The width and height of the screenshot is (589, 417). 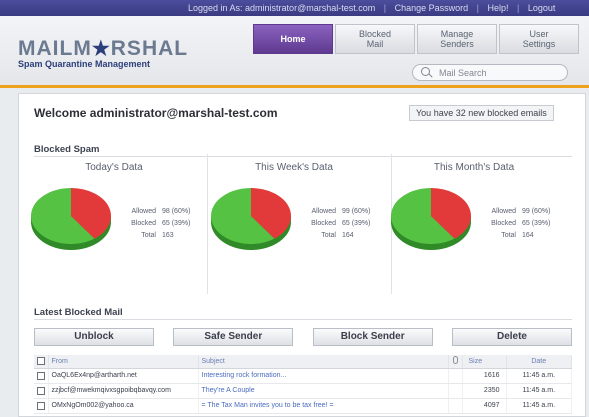 What do you see at coordinates (474, 167) in the screenshot?
I see `chart-title: This Month's Data` at bounding box center [474, 167].